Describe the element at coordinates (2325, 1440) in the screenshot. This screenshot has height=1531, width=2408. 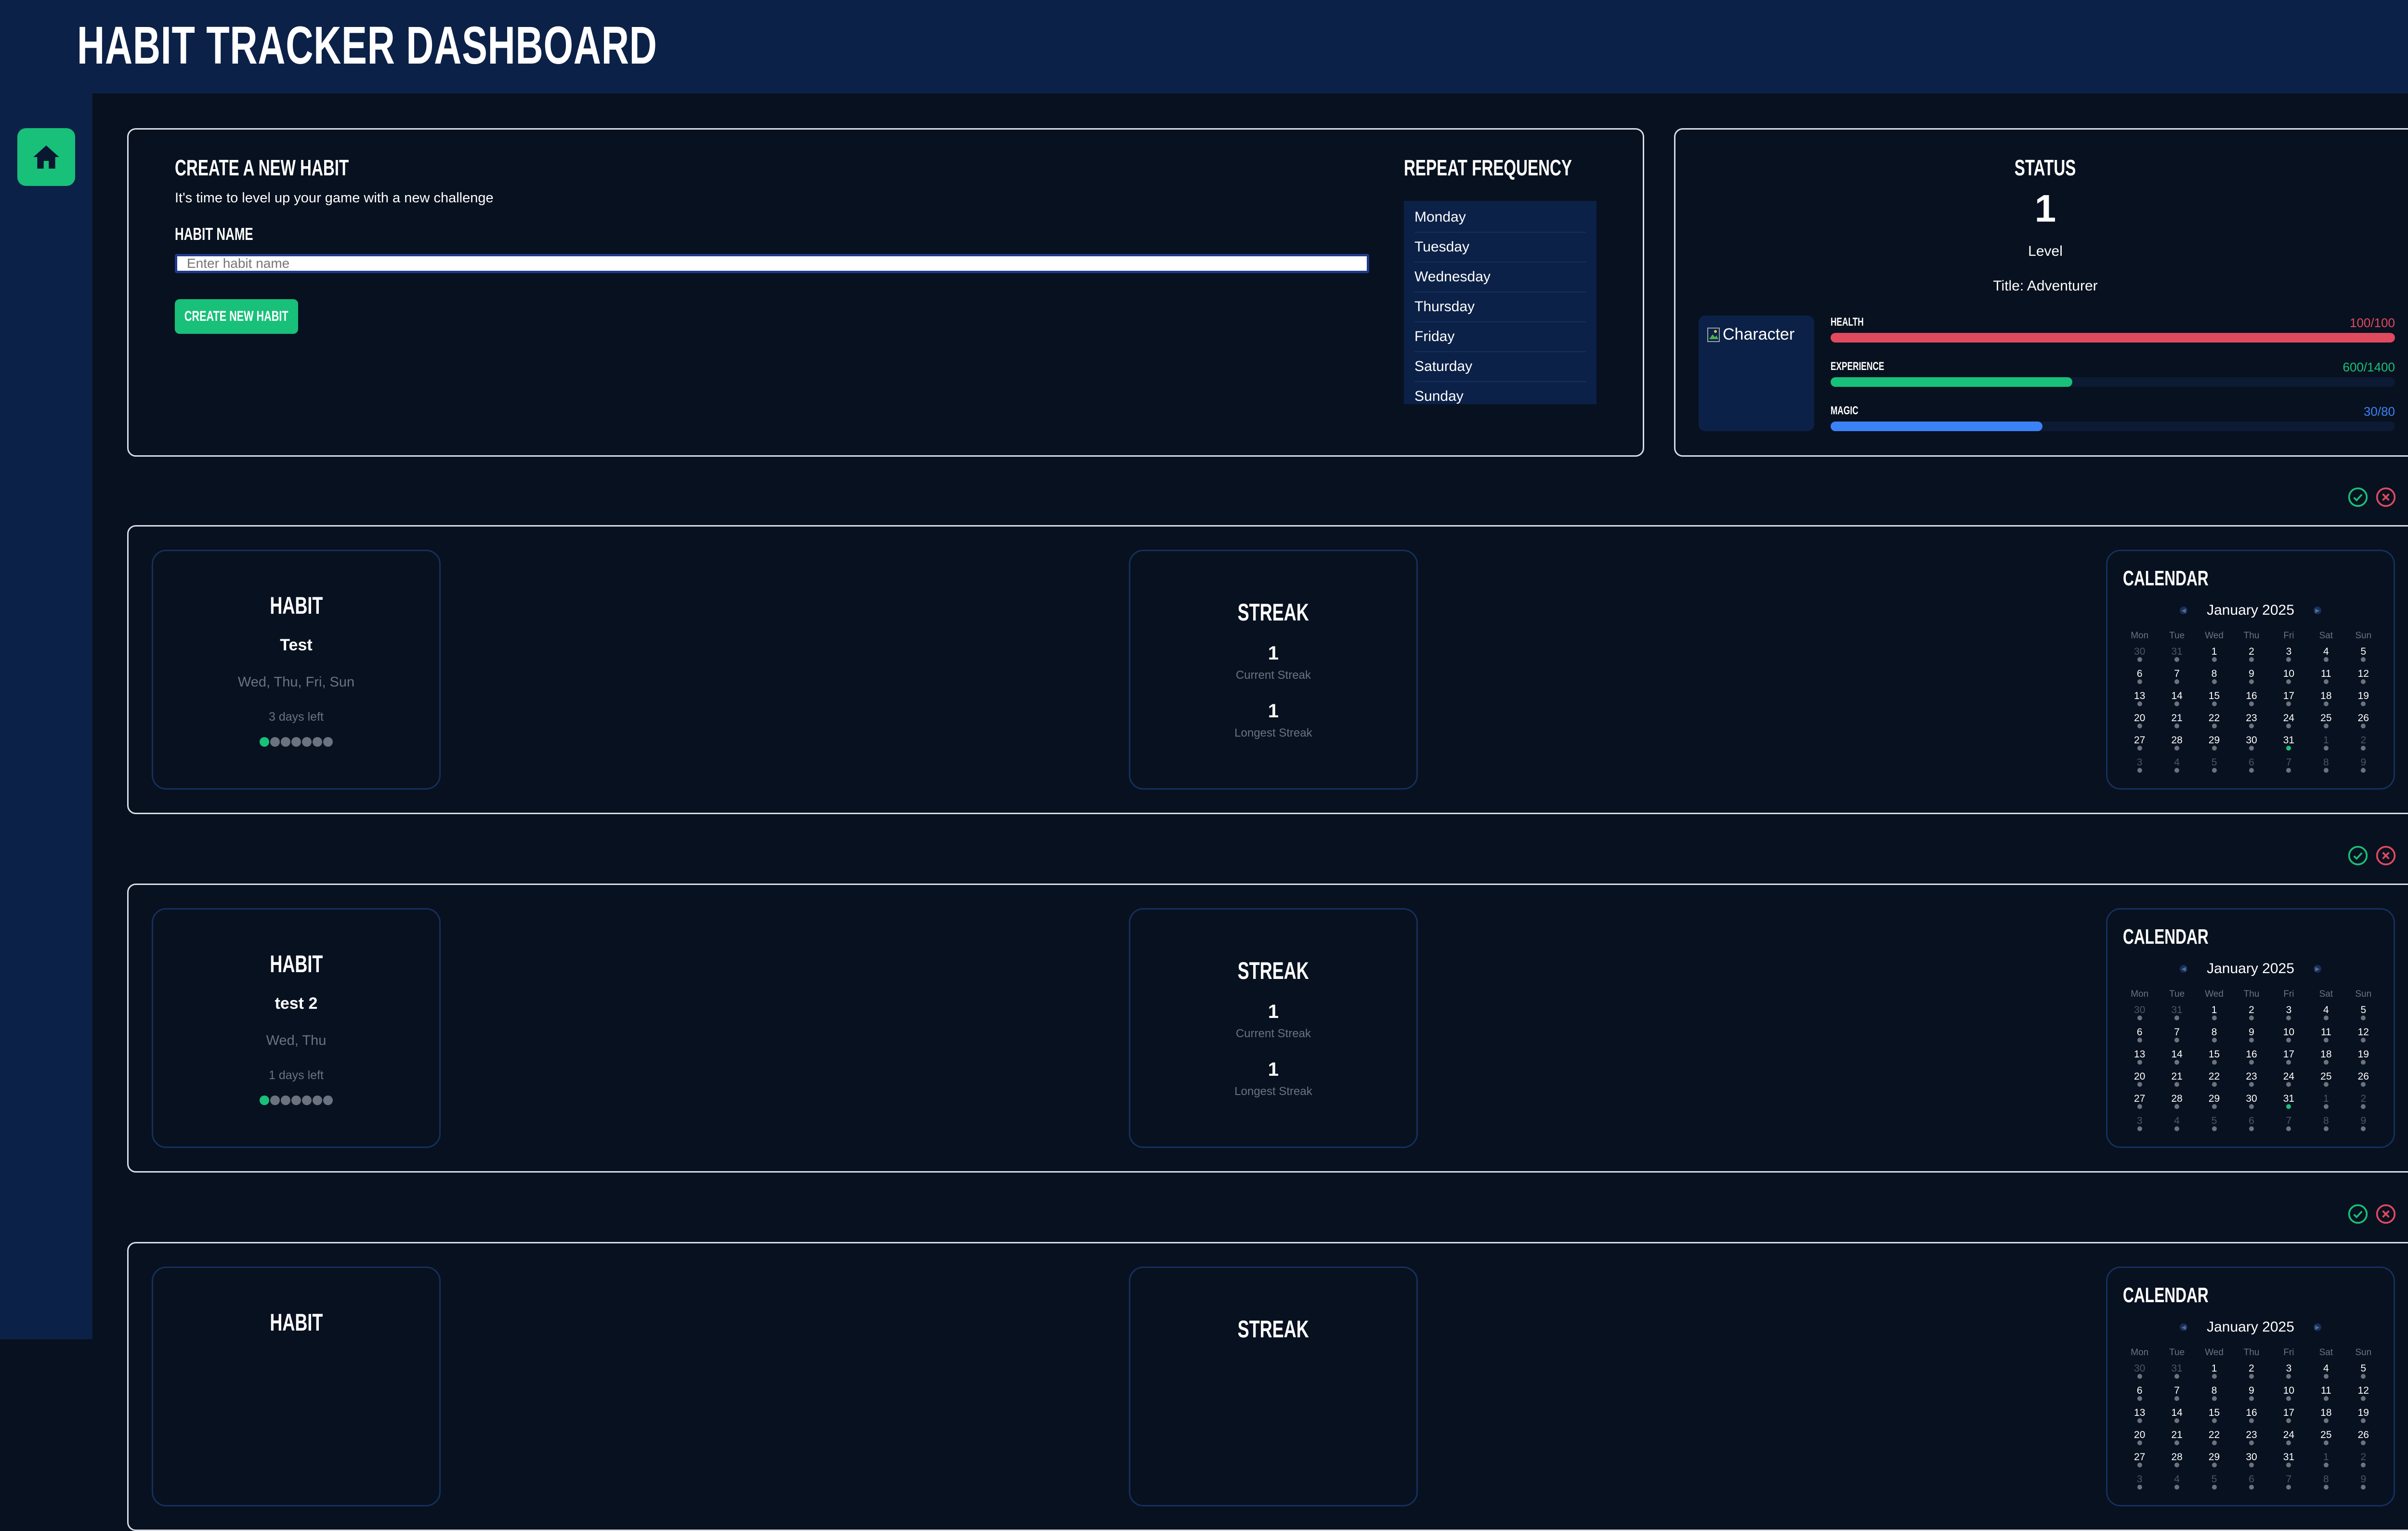
I see `calendar-day: 25` at that location.